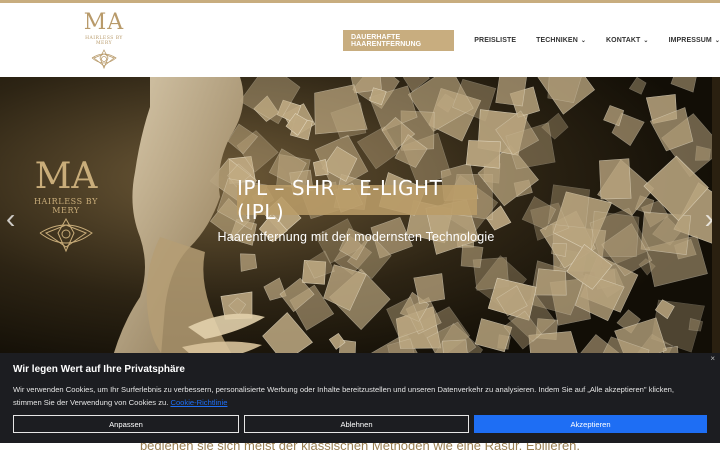  Describe the element at coordinates (99, 369) in the screenshot. I see `cookie-title: Wir legen Wert auf Ihre Privatsphäre` at that location.